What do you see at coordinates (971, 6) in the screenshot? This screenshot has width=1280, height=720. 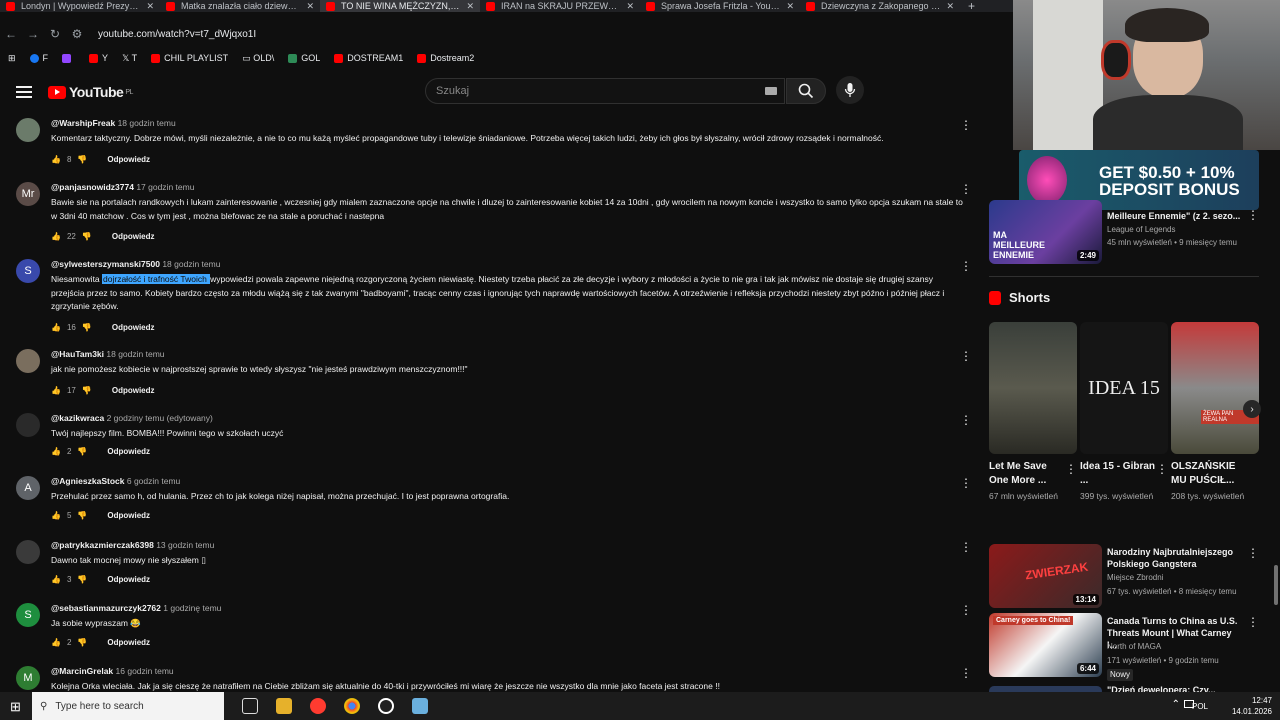 I see `new-tab-icon: +` at bounding box center [971, 6].